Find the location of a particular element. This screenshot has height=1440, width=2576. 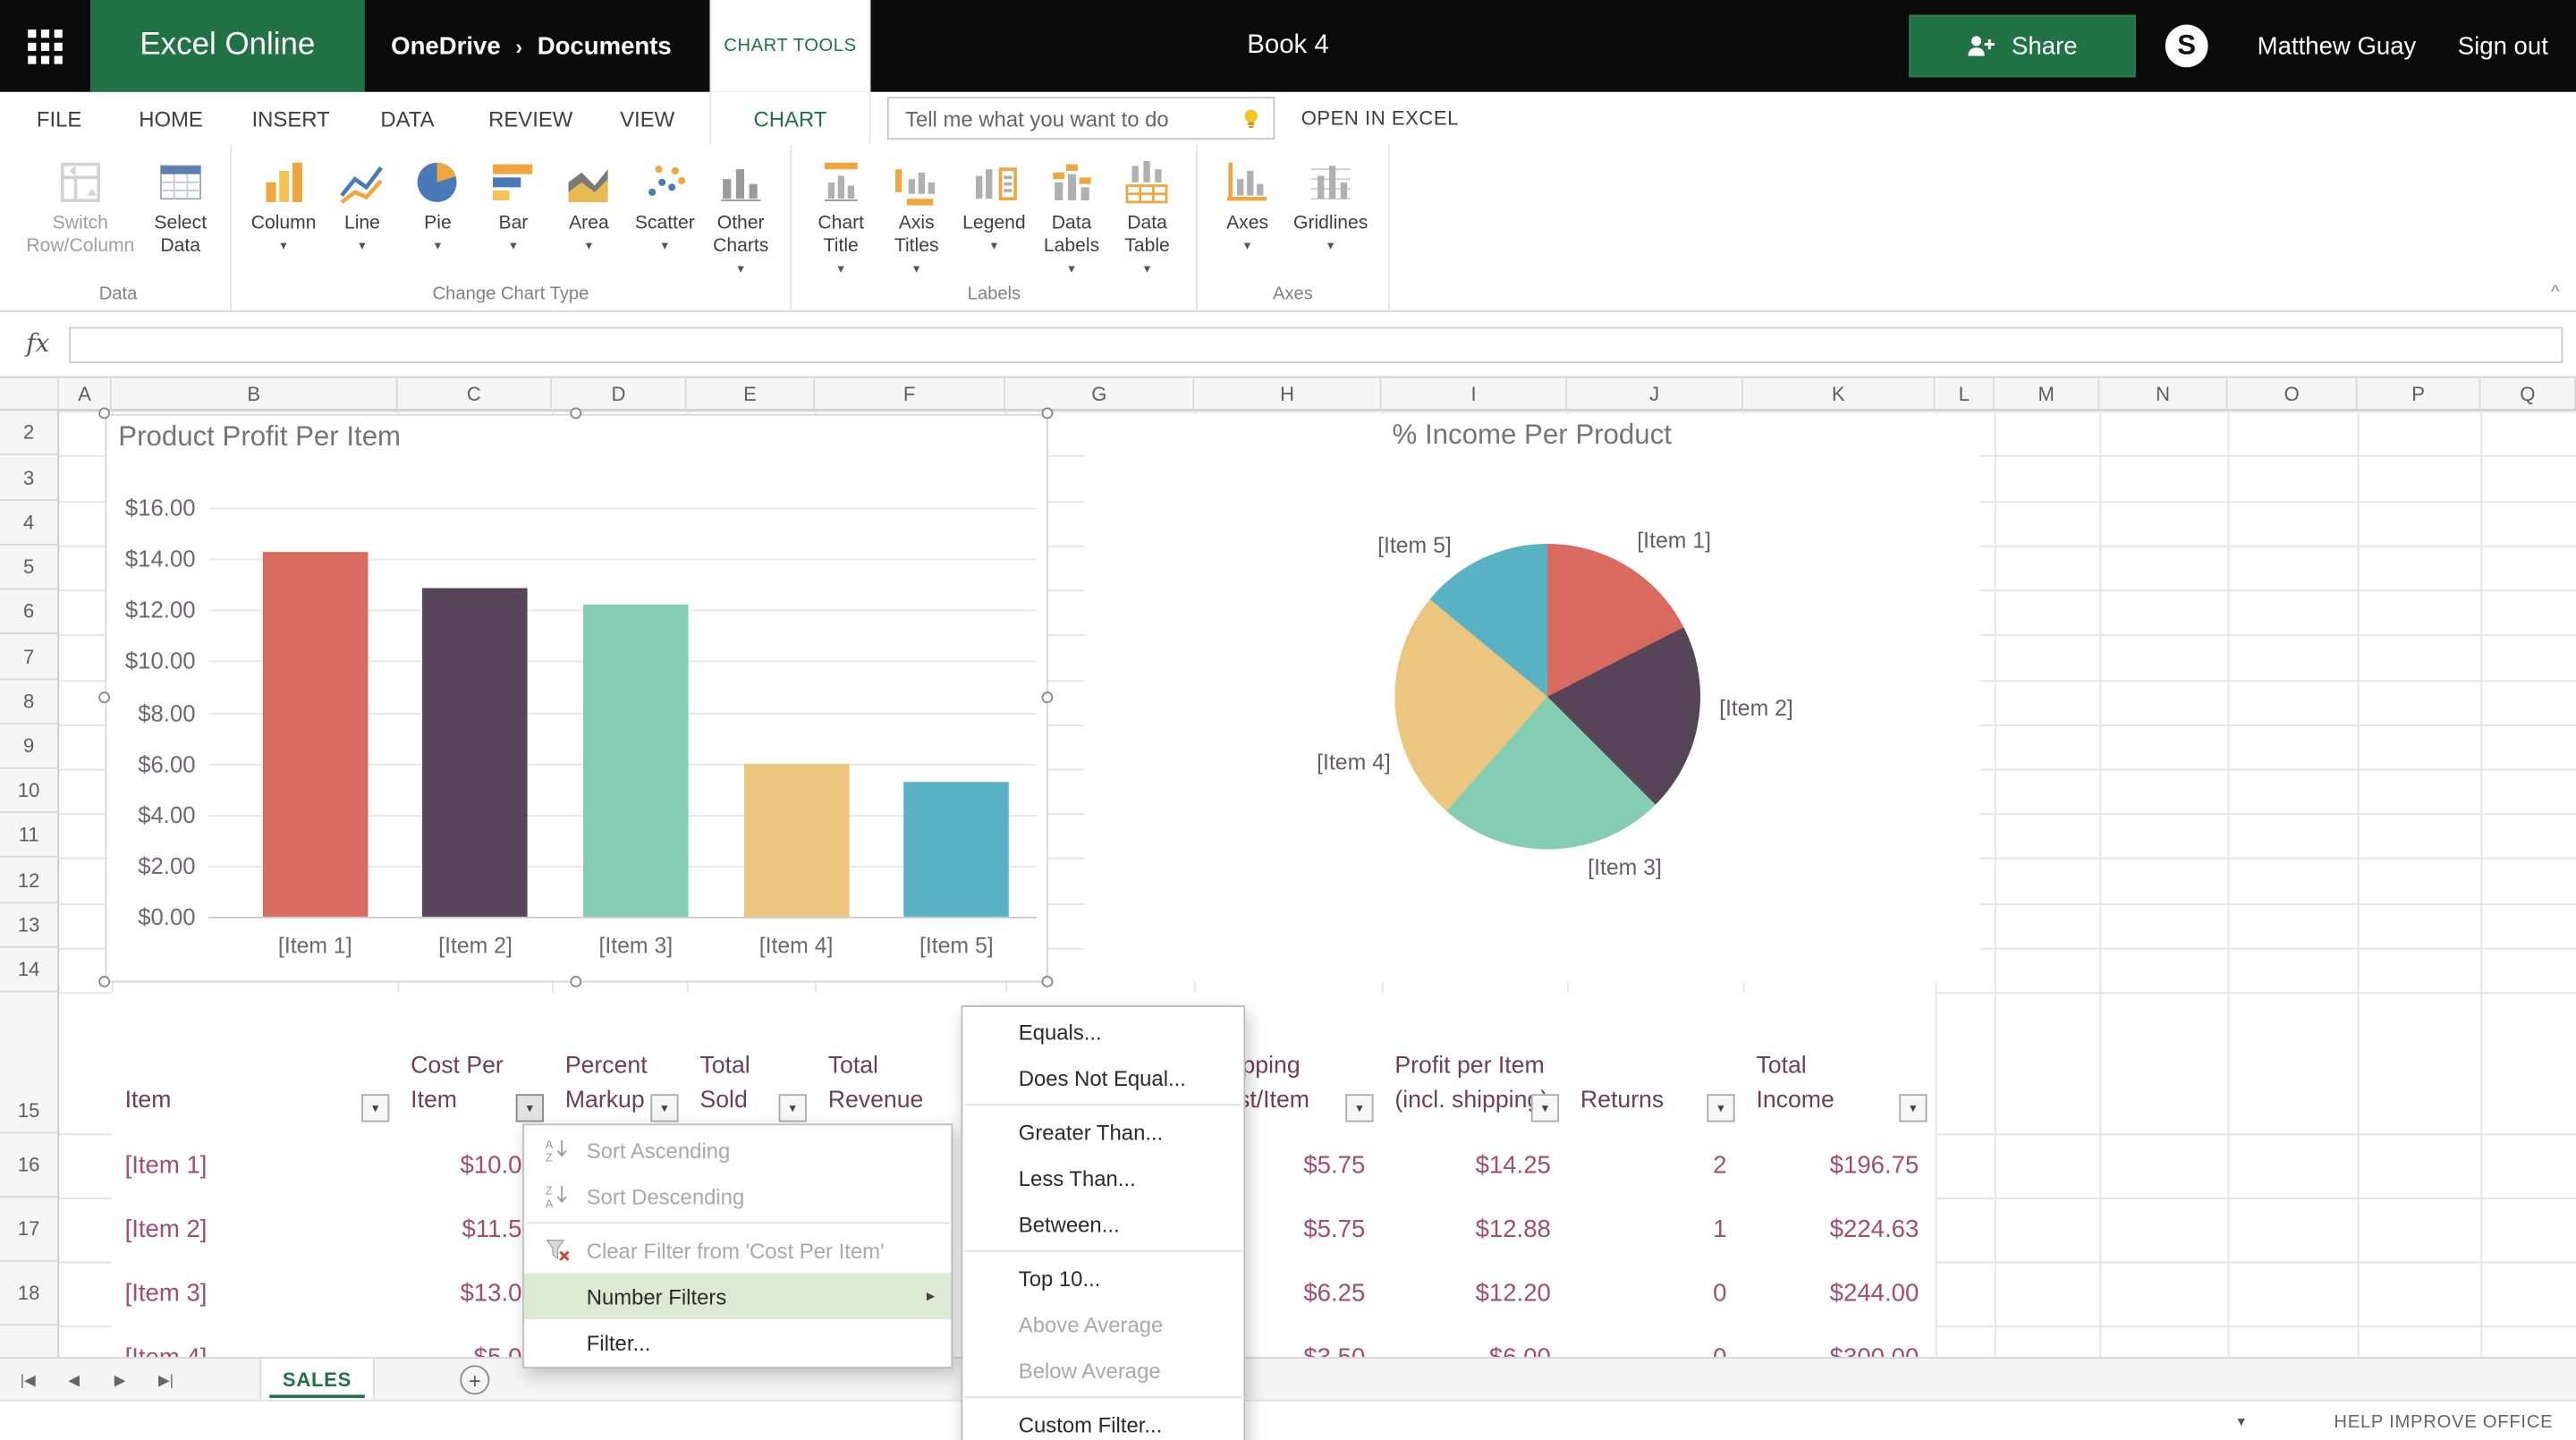

app-title: Excel Online is located at coordinates (227, 46).